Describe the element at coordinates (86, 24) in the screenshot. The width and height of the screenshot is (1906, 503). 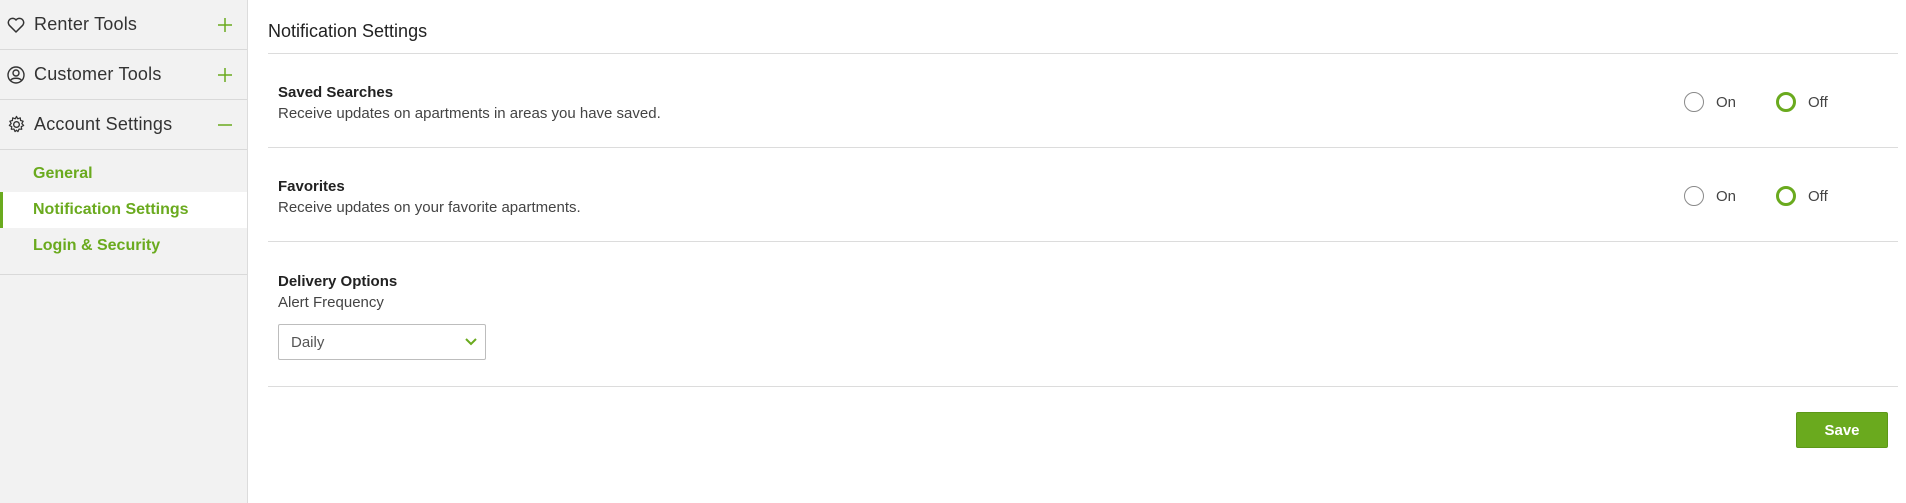
I see `sidebar-section-label: Renter Tools` at that location.